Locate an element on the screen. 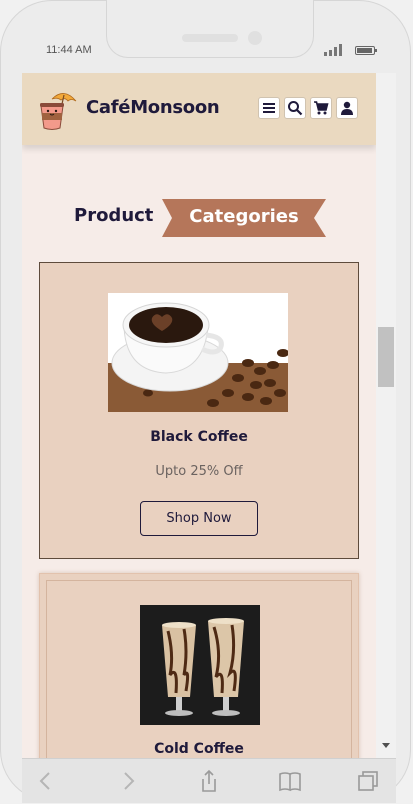 This screenshot has width=413, height=804. cart-button is located at coordinates (321, 108).